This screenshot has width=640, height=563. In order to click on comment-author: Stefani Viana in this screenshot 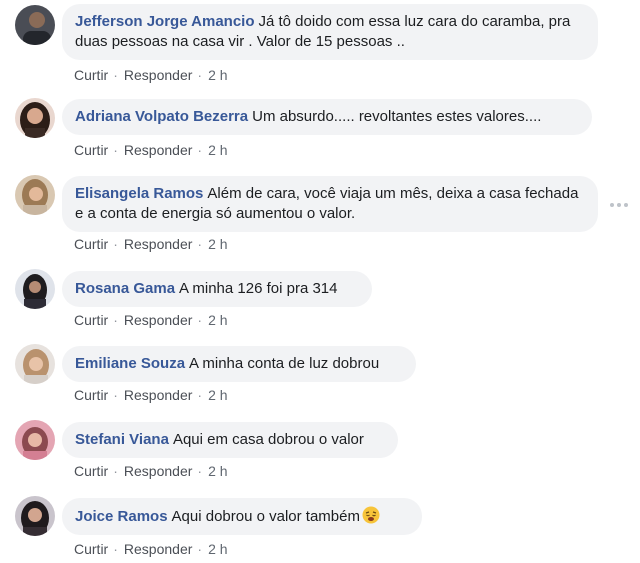, I will do `click(122, 439)`.